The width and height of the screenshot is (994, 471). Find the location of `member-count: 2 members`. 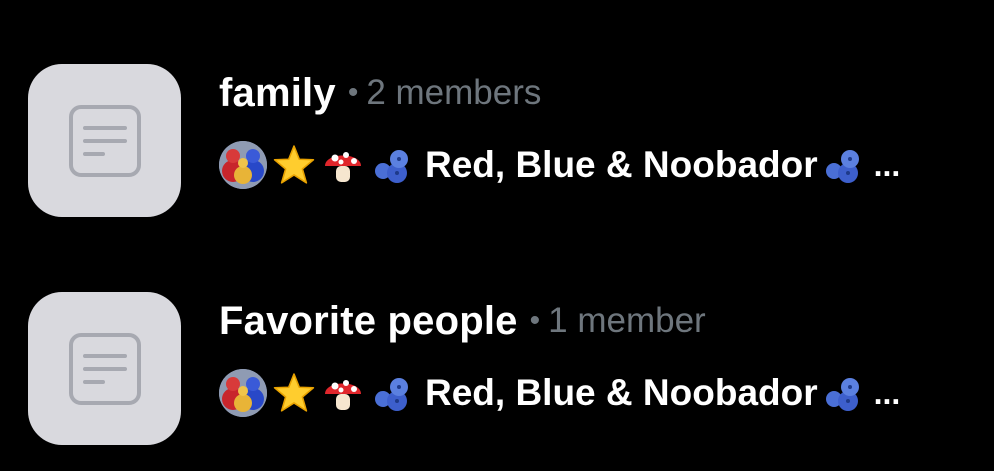

member-count: 2 members is located at coordinates (454, 92).